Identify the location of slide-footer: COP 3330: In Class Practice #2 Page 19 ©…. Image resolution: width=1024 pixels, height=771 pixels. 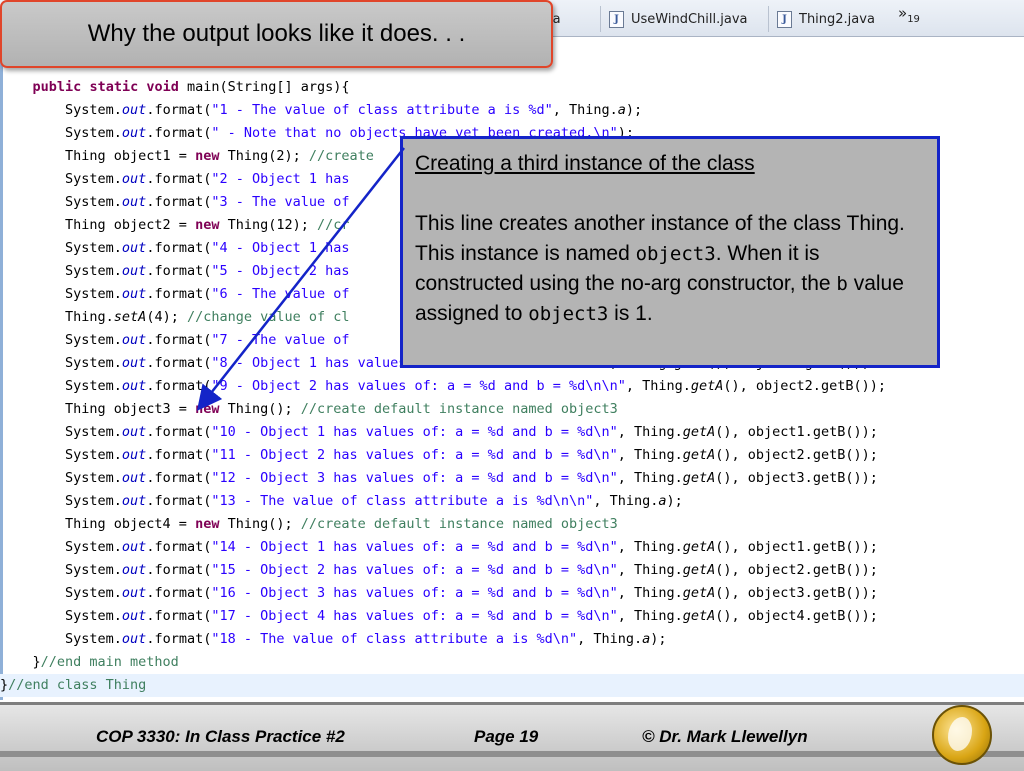
(512, 736).